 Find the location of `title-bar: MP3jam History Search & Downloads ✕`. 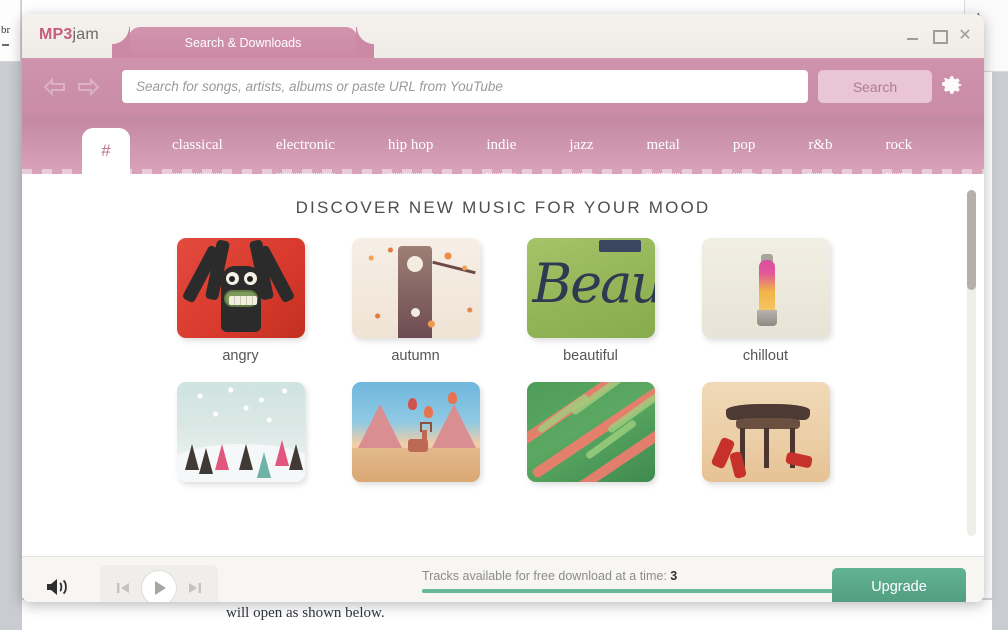

title-bar: MP3jam History Search & Downloads ✕ is located at coordinates (503, 36).